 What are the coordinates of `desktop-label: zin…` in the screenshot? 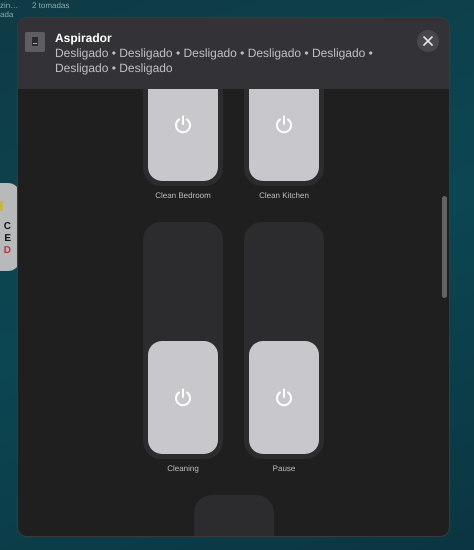 It's located at (9, 5).